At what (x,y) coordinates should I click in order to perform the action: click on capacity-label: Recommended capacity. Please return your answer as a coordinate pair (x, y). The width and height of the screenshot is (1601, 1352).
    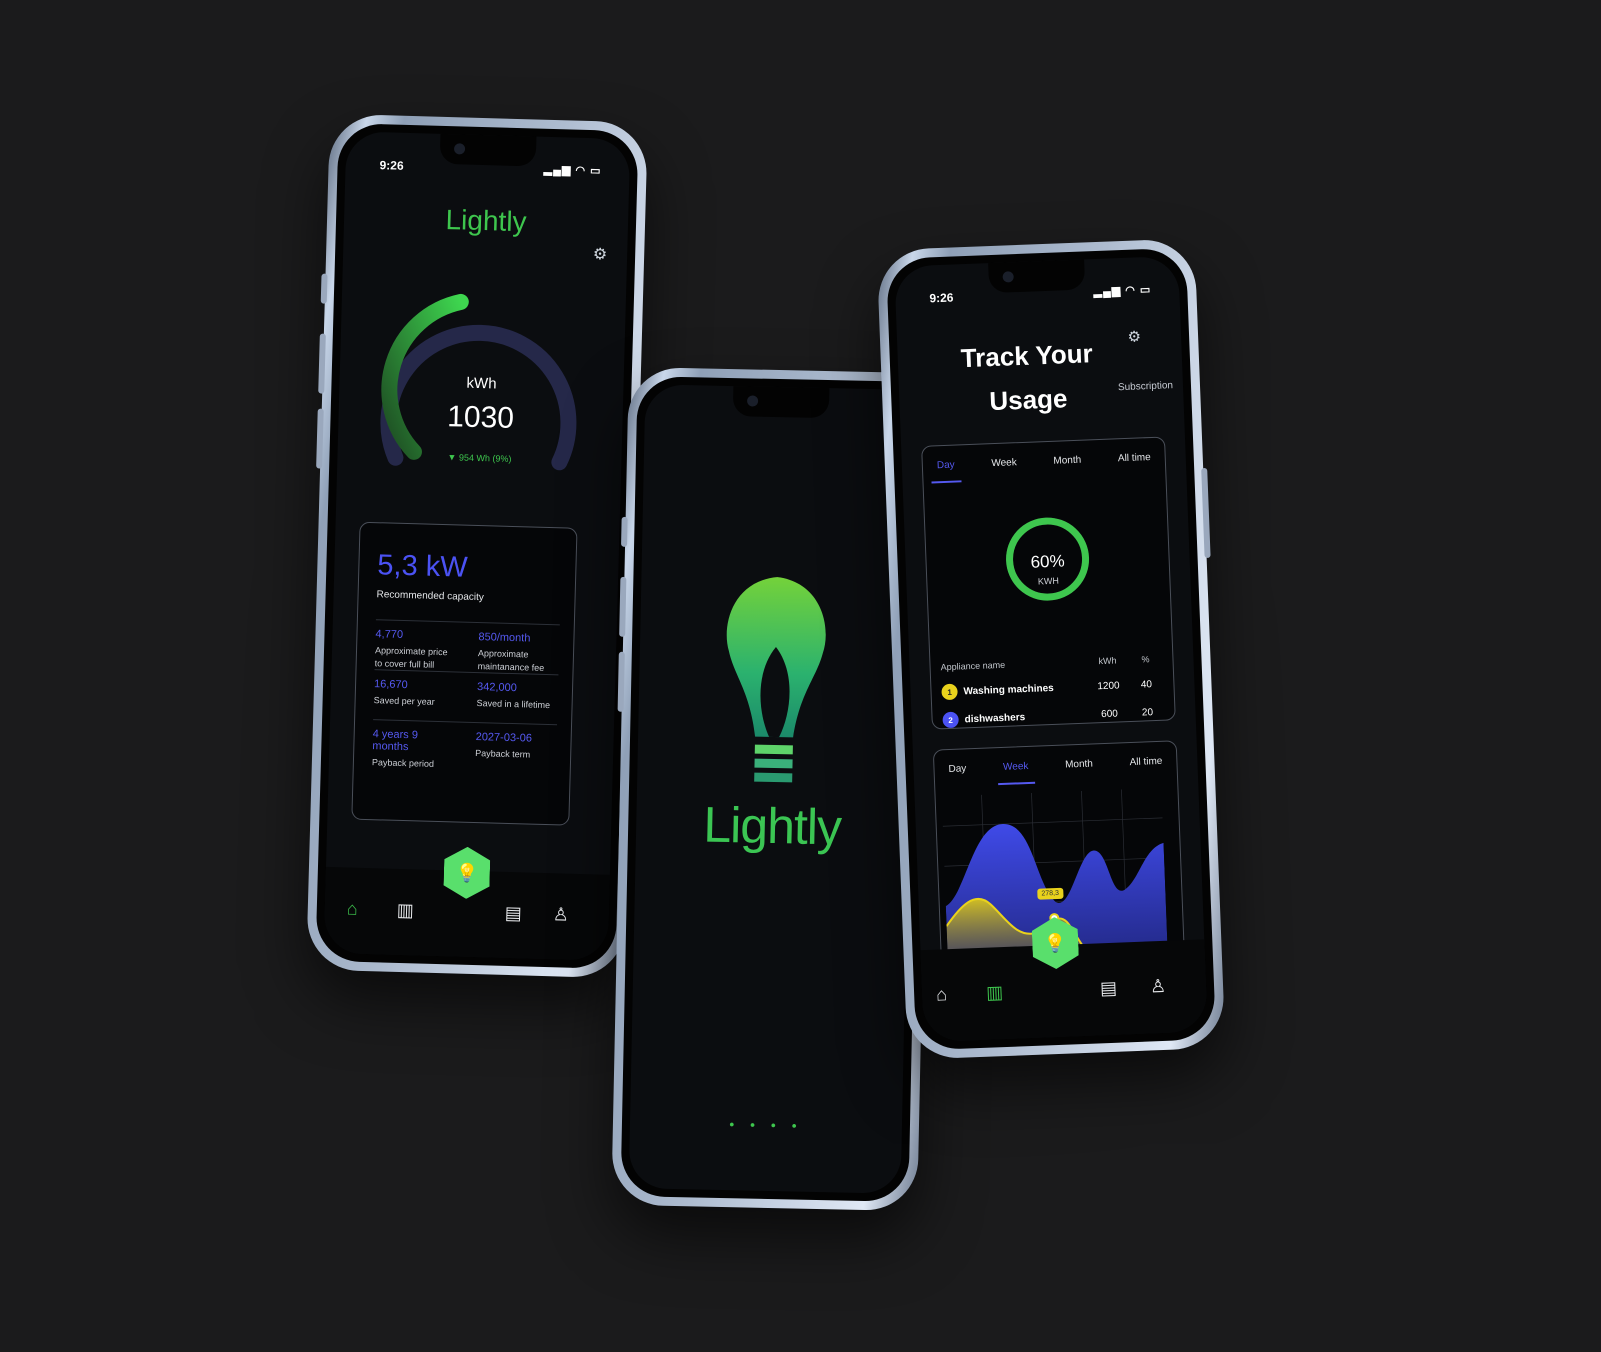
    Looking at the image, I should click on (430, 596).